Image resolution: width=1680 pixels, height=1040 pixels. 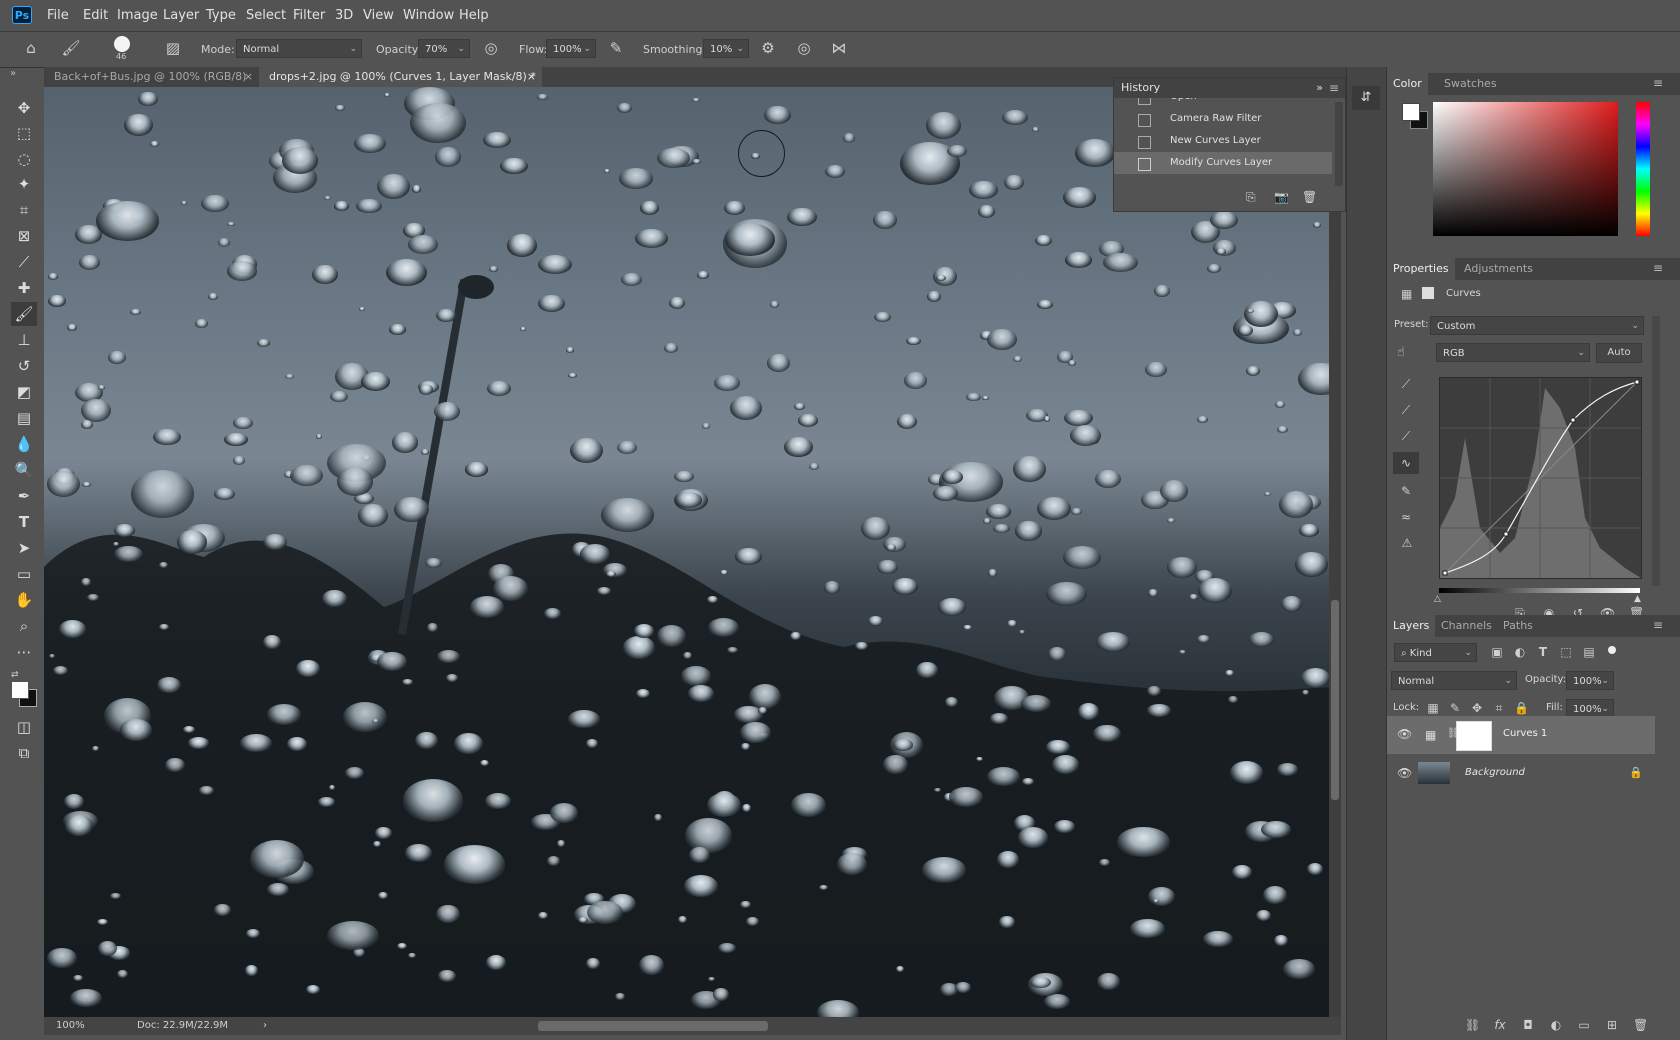 What do you see at coordinates (24, 288) in the screenshot?
I see `healing-brush-icon: ✚` at bounding box center [24, 288].